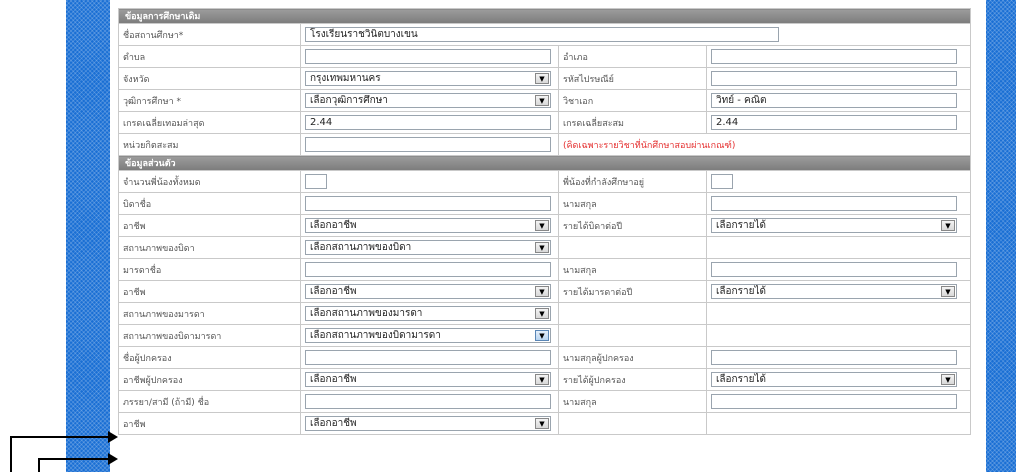 This screenshot has width=1016, height=472. I want to click on row-father-status: สถานภาพของบิดา เลือกสถานภาพของบิดา ▼, so click(545, 247).